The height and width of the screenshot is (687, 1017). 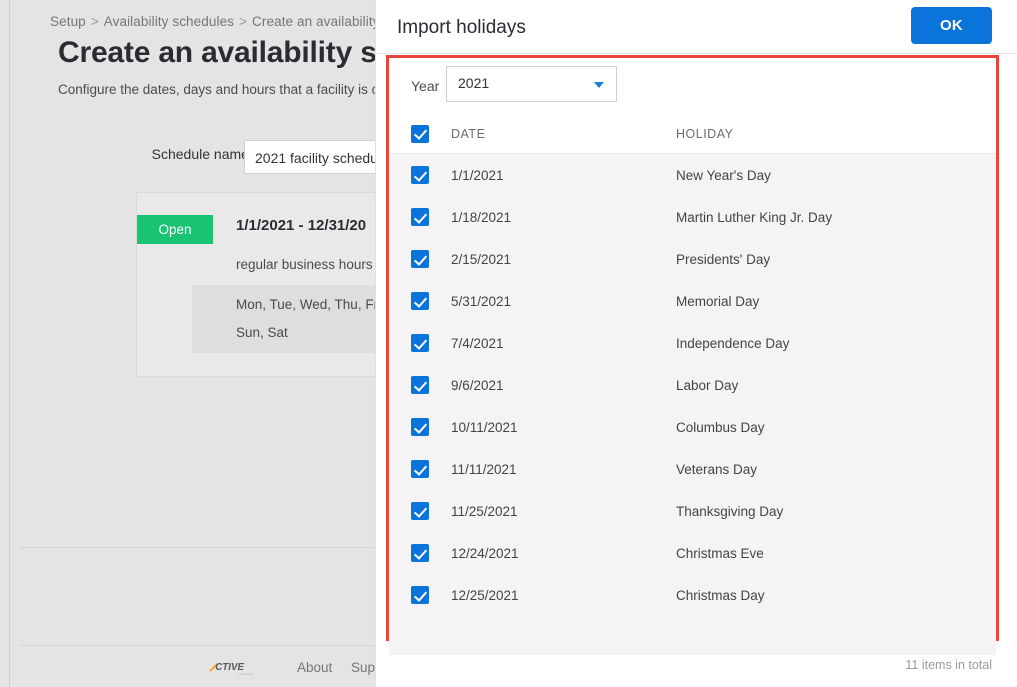 I want to click on cell-holiday: Memorial Day, so click(x=718, y=301).